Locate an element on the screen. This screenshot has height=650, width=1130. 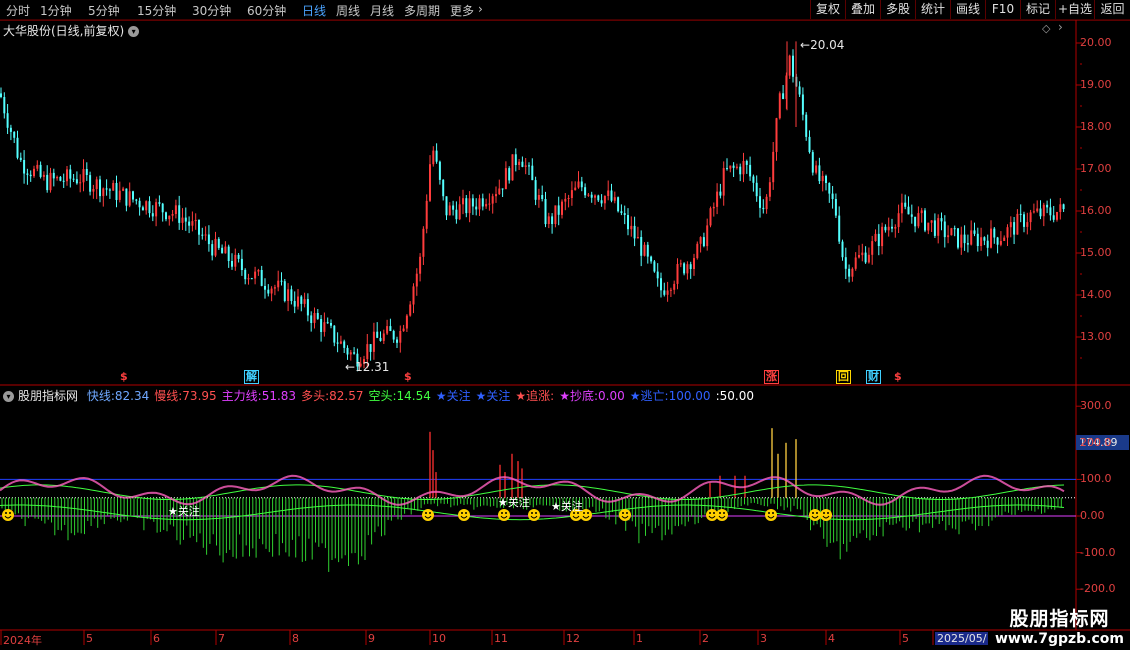
time-axis-label: 7 is located at coordinates (221, 638).